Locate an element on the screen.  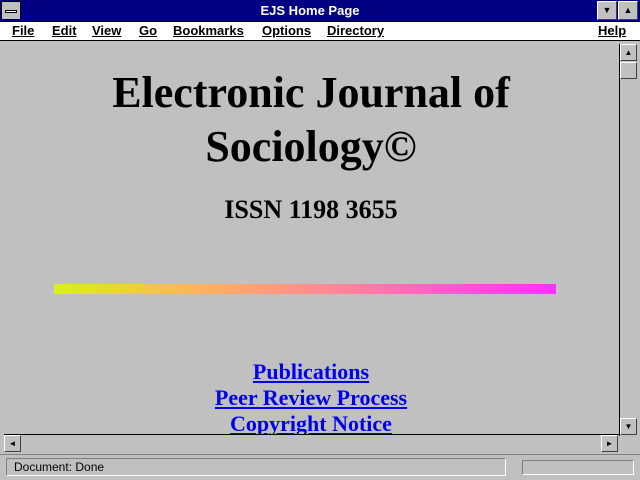
vertical-scrollbar: ▲ ▼ is located at coordinates (628, 240).